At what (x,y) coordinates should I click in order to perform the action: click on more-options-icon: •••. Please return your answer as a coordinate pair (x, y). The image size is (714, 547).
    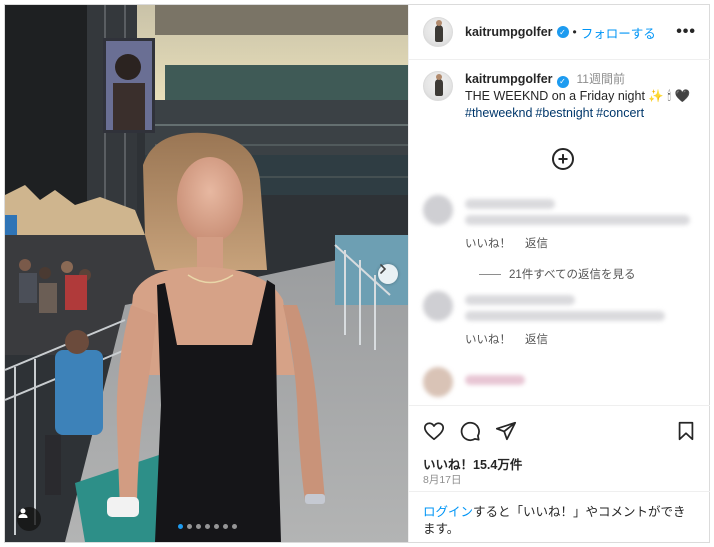
    Looking at the image, I should click on (686, 32).